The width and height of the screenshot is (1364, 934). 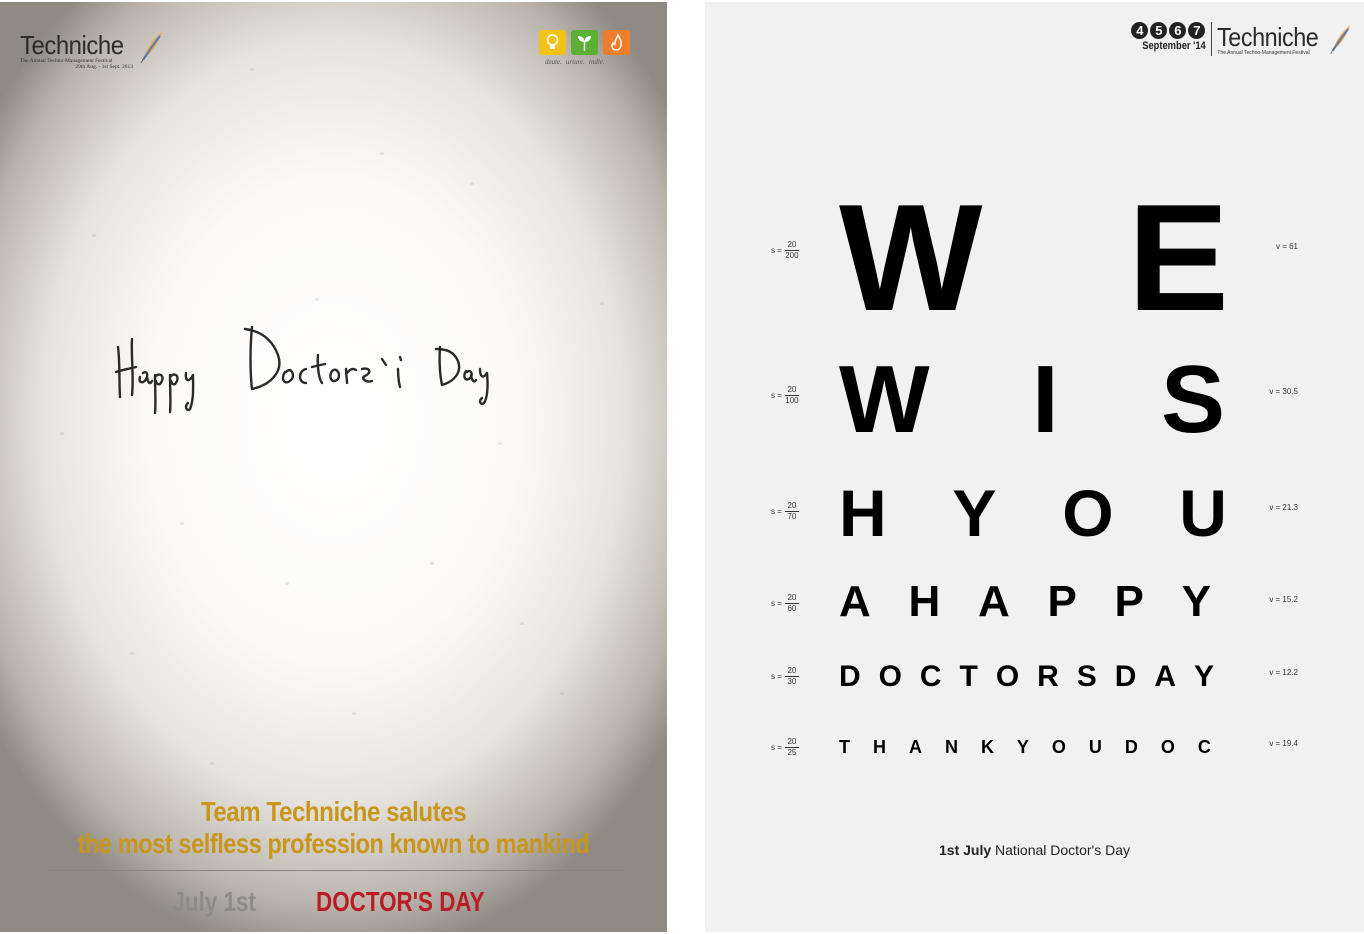 What do you see at coordinates (1212, 39) in the screenshot?
I see `brand-divider` at bounding box center [1212, 39].